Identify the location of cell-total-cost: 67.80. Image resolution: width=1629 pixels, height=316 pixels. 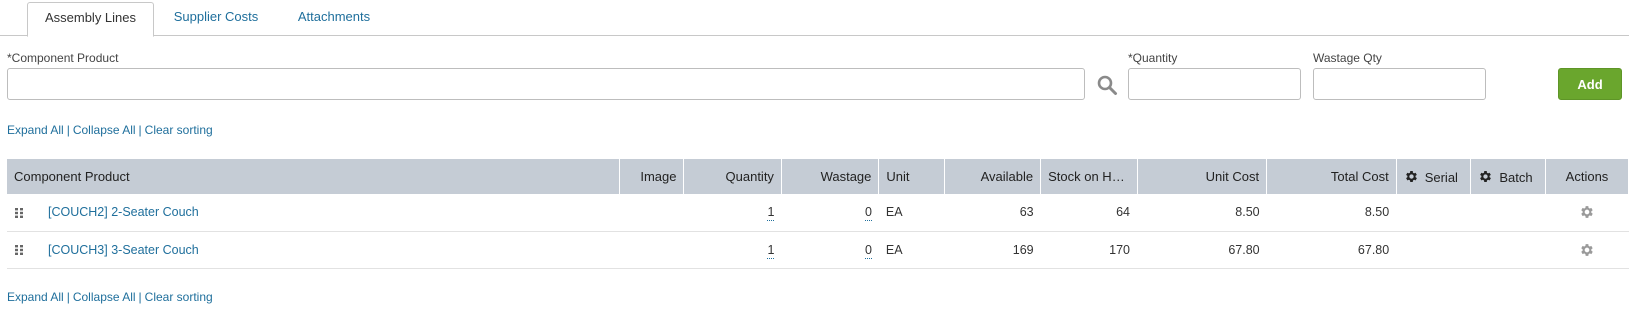
(1331, 250).